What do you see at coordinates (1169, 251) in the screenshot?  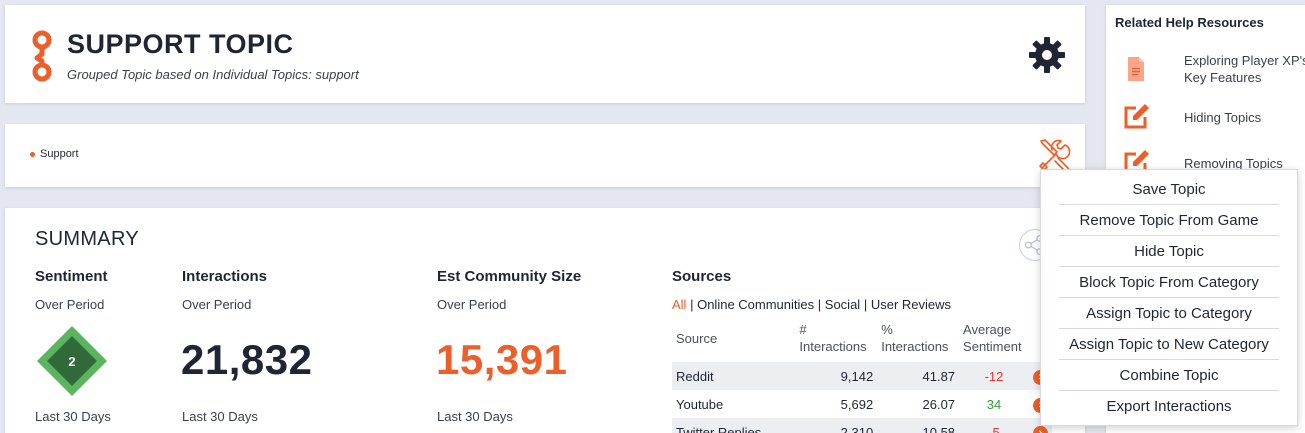 I see `menu-item-hide-topic: Hide Topic` at bounding box center [1169, 251].